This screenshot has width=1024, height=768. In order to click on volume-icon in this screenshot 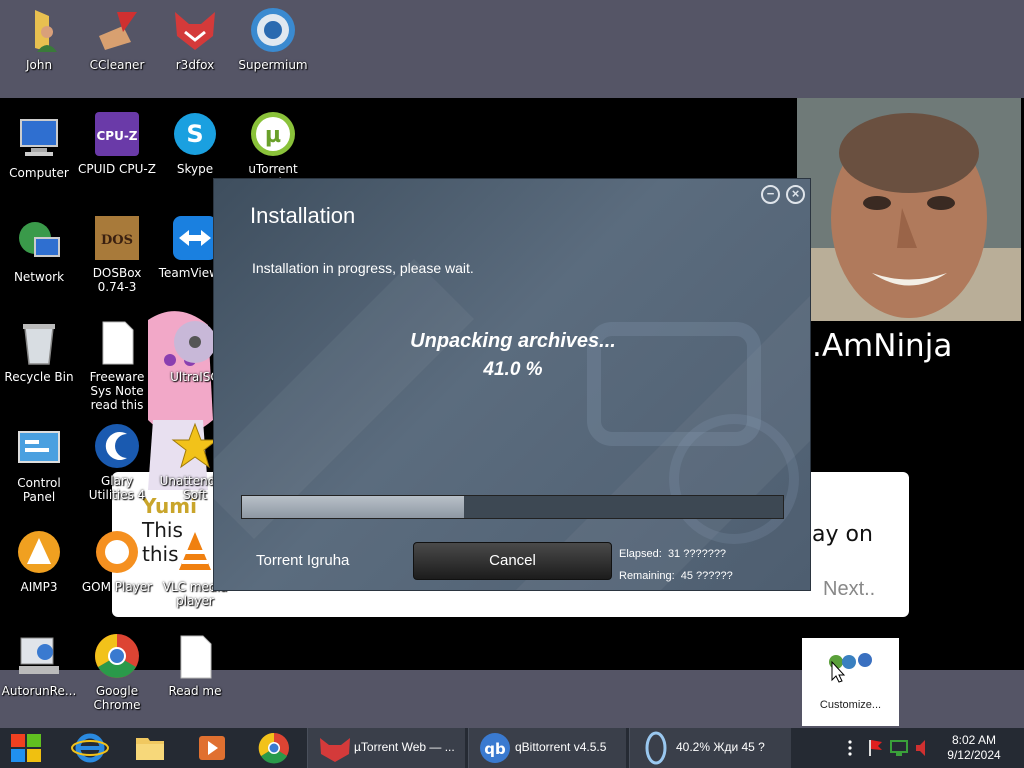, I will do `click(920, 748)`.